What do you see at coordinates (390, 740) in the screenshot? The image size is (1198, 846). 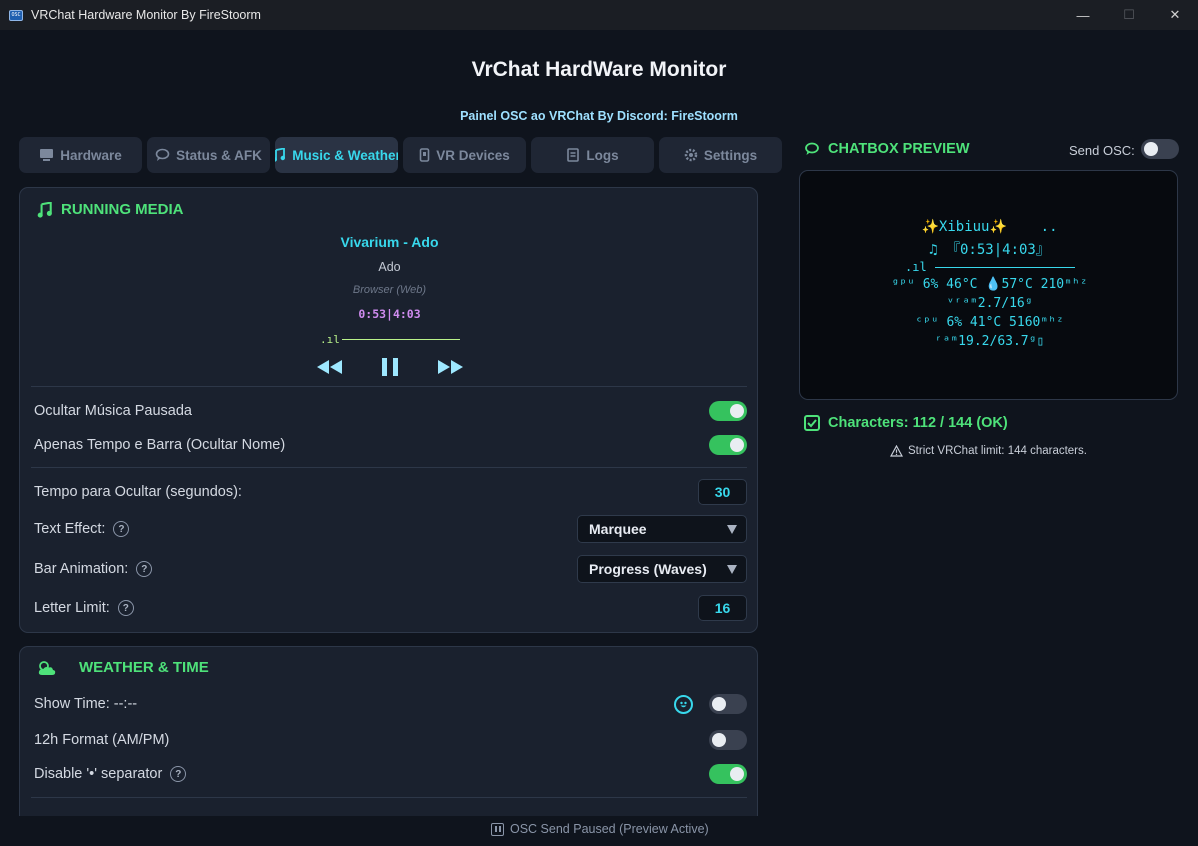 I see `format-12h-row: 12h Format (AM/PM)` at bounding box center [390, 740].